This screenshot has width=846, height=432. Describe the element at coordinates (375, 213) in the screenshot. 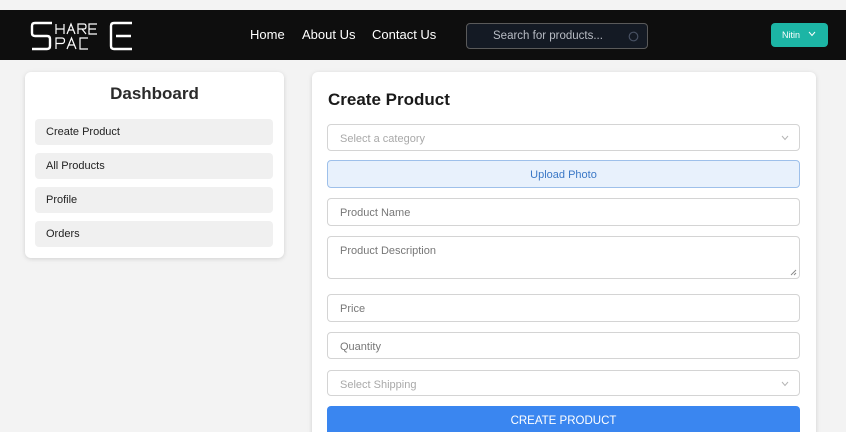

I see `product-name-placeholder: Product Name` at that location.